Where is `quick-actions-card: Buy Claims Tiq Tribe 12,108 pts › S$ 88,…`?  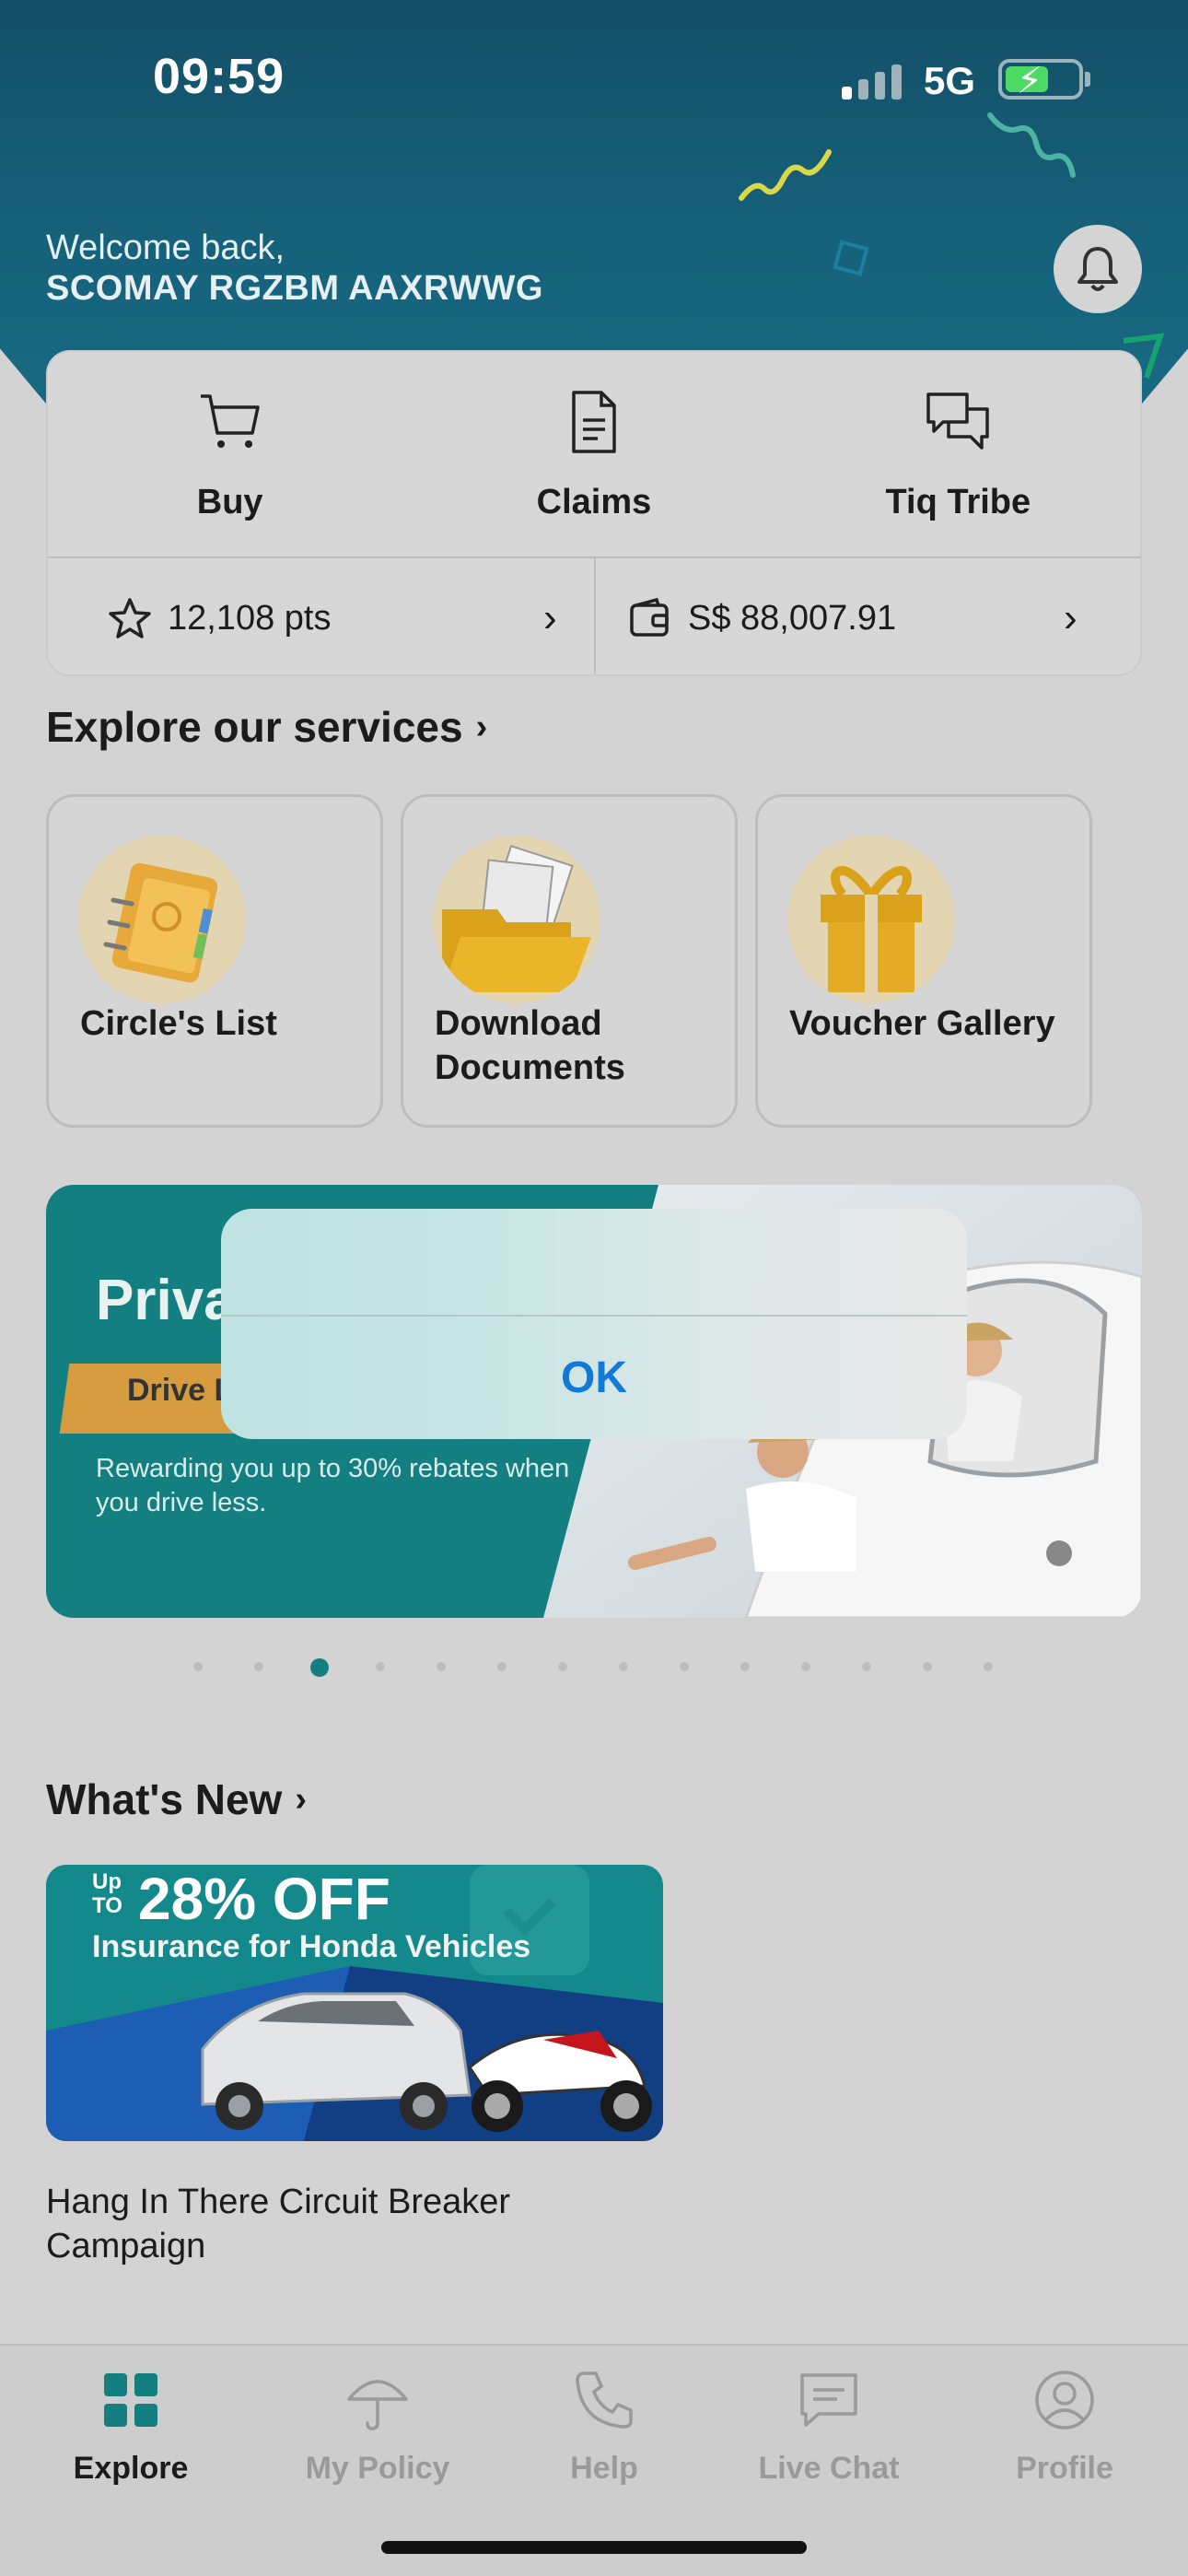 quick-actions-card: Buy Claims Tiq Tribe 12,108 pts › S$ 88,… is located at coordinates (594, 513).